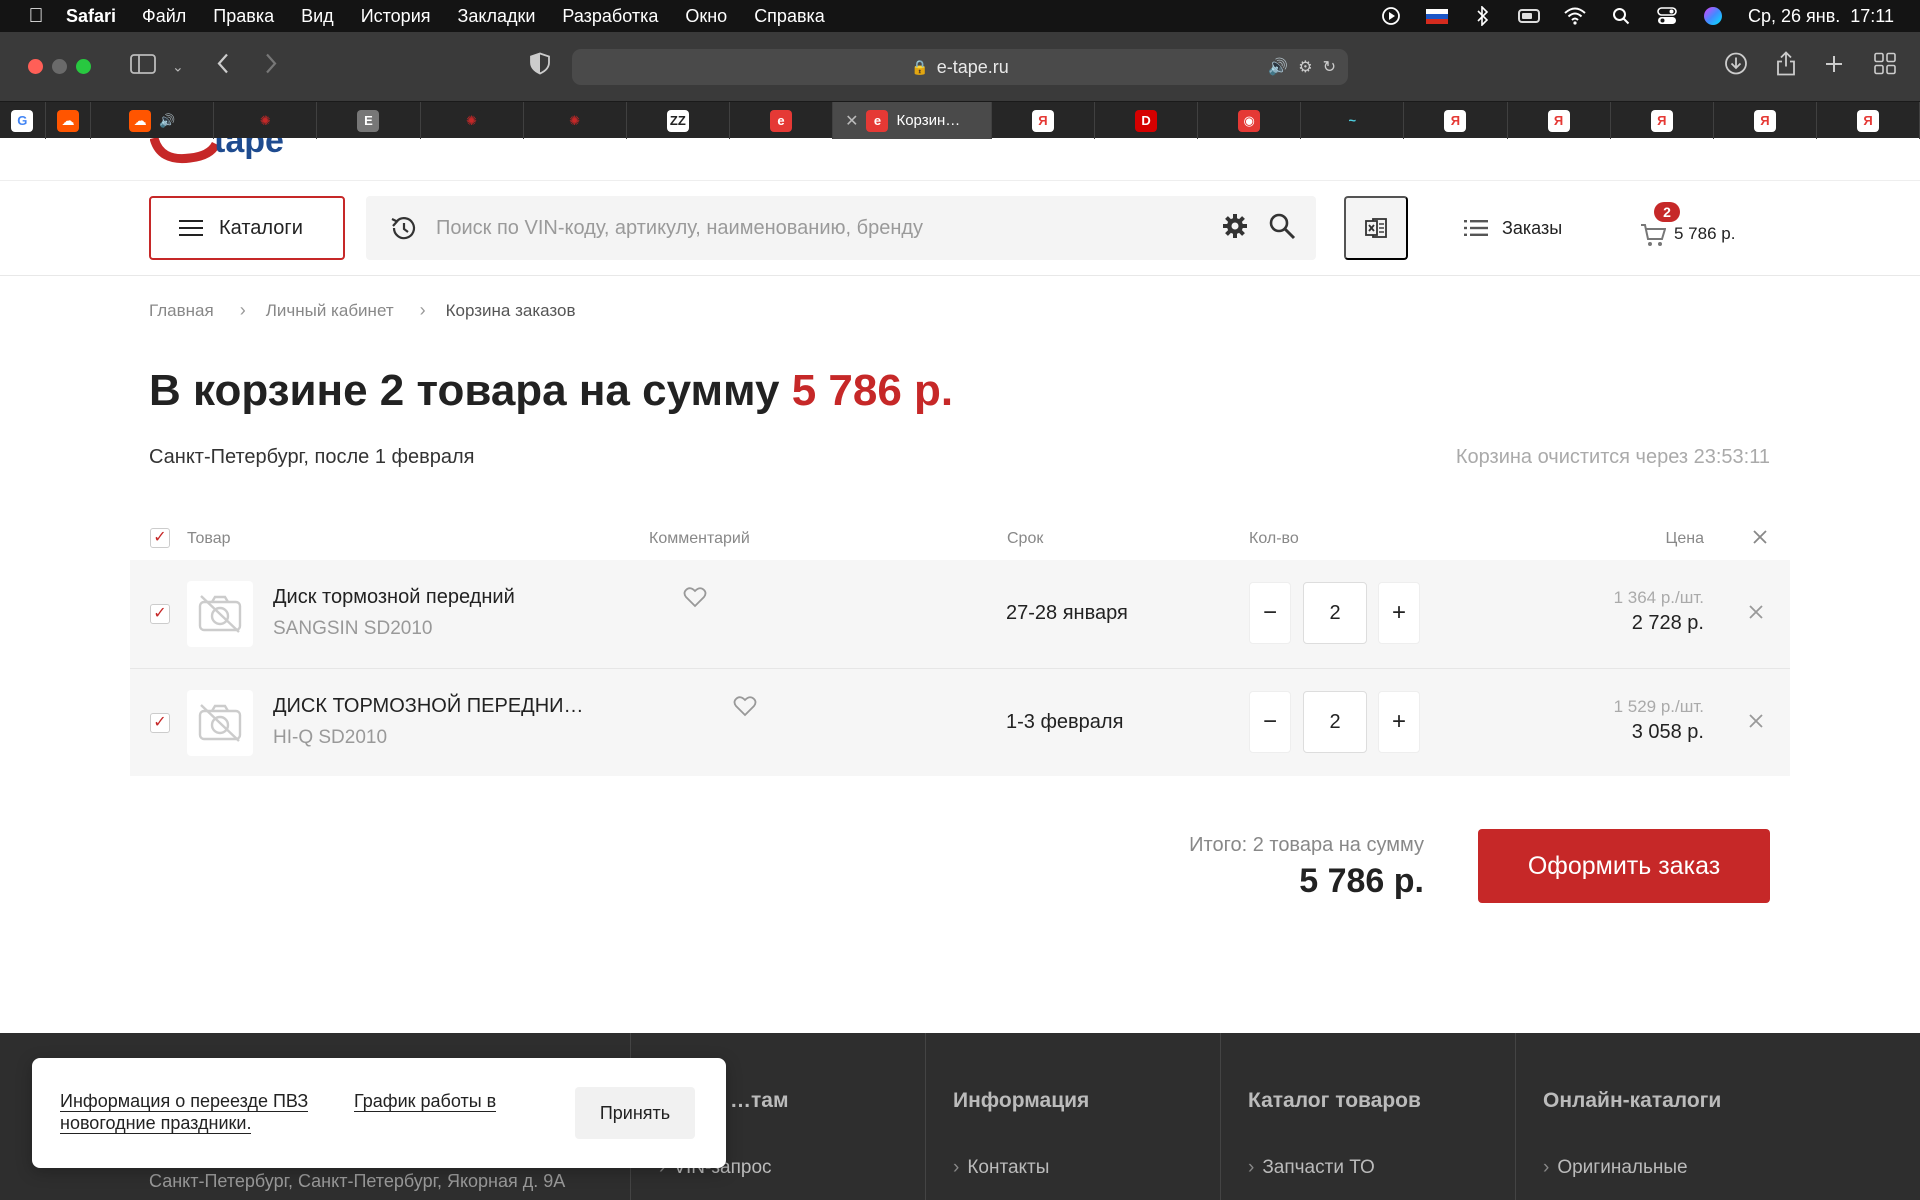 Image resolution: width=1920 pixels, height=1200 pixels. Describe the element at coordinates (826, 228) in the screenshot. I see `search-input` at that location.